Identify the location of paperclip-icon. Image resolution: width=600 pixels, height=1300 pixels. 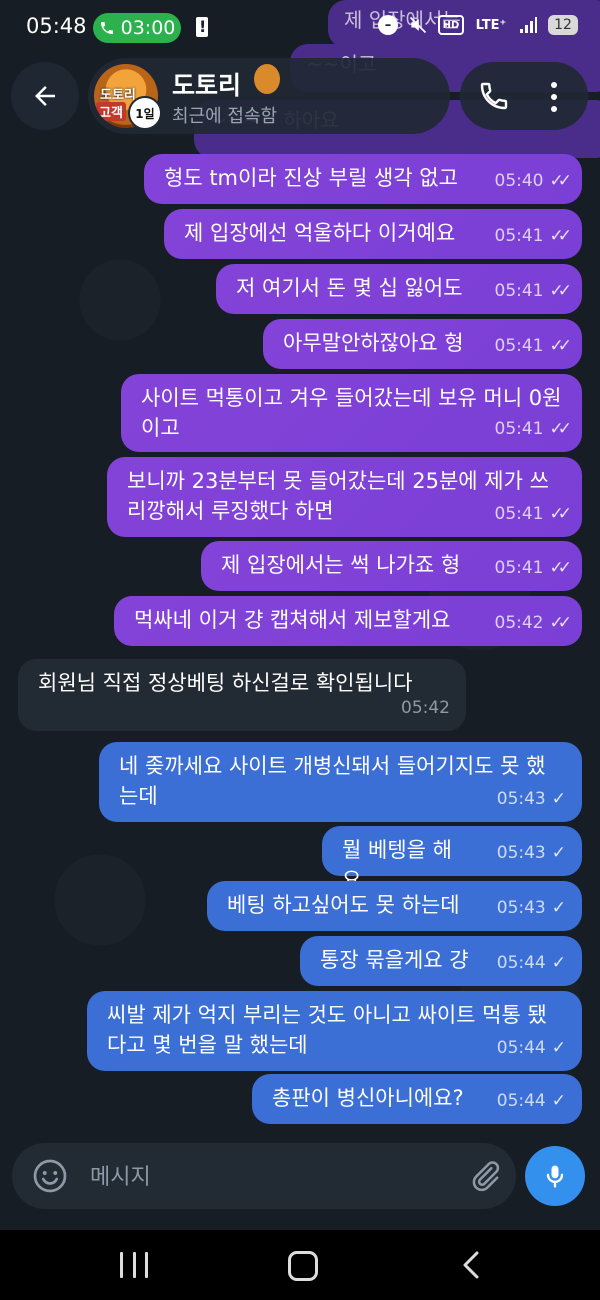
(485, 1176).